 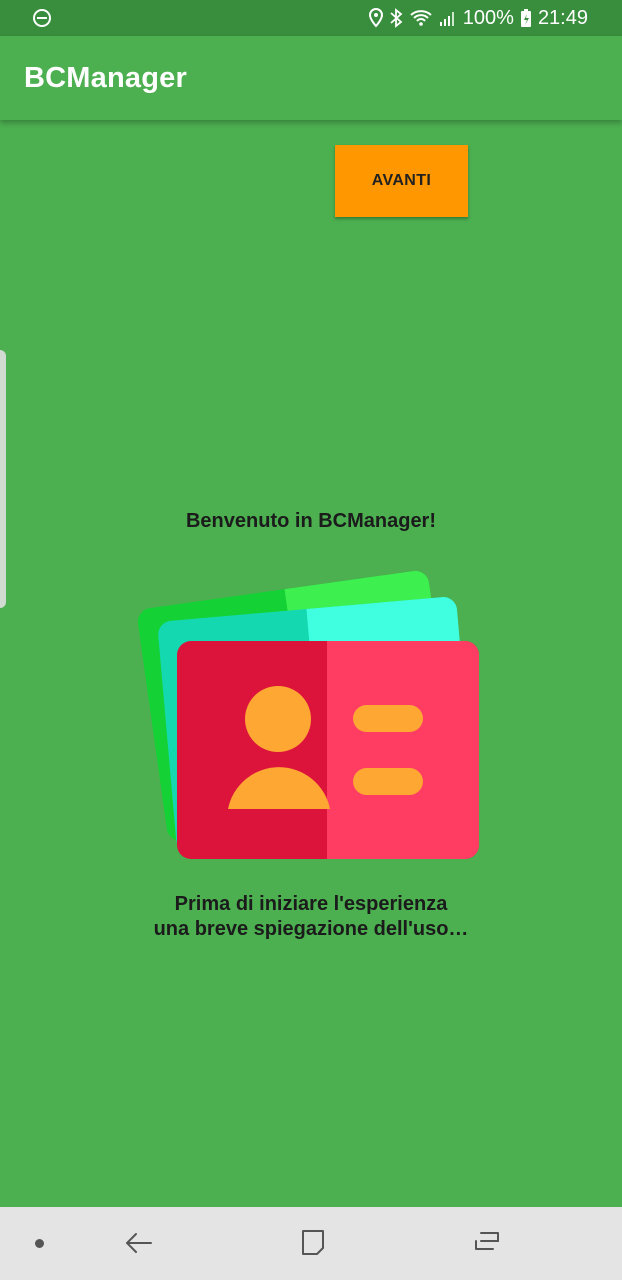 I want to click on back-icon, so click(x=139, y=1243).